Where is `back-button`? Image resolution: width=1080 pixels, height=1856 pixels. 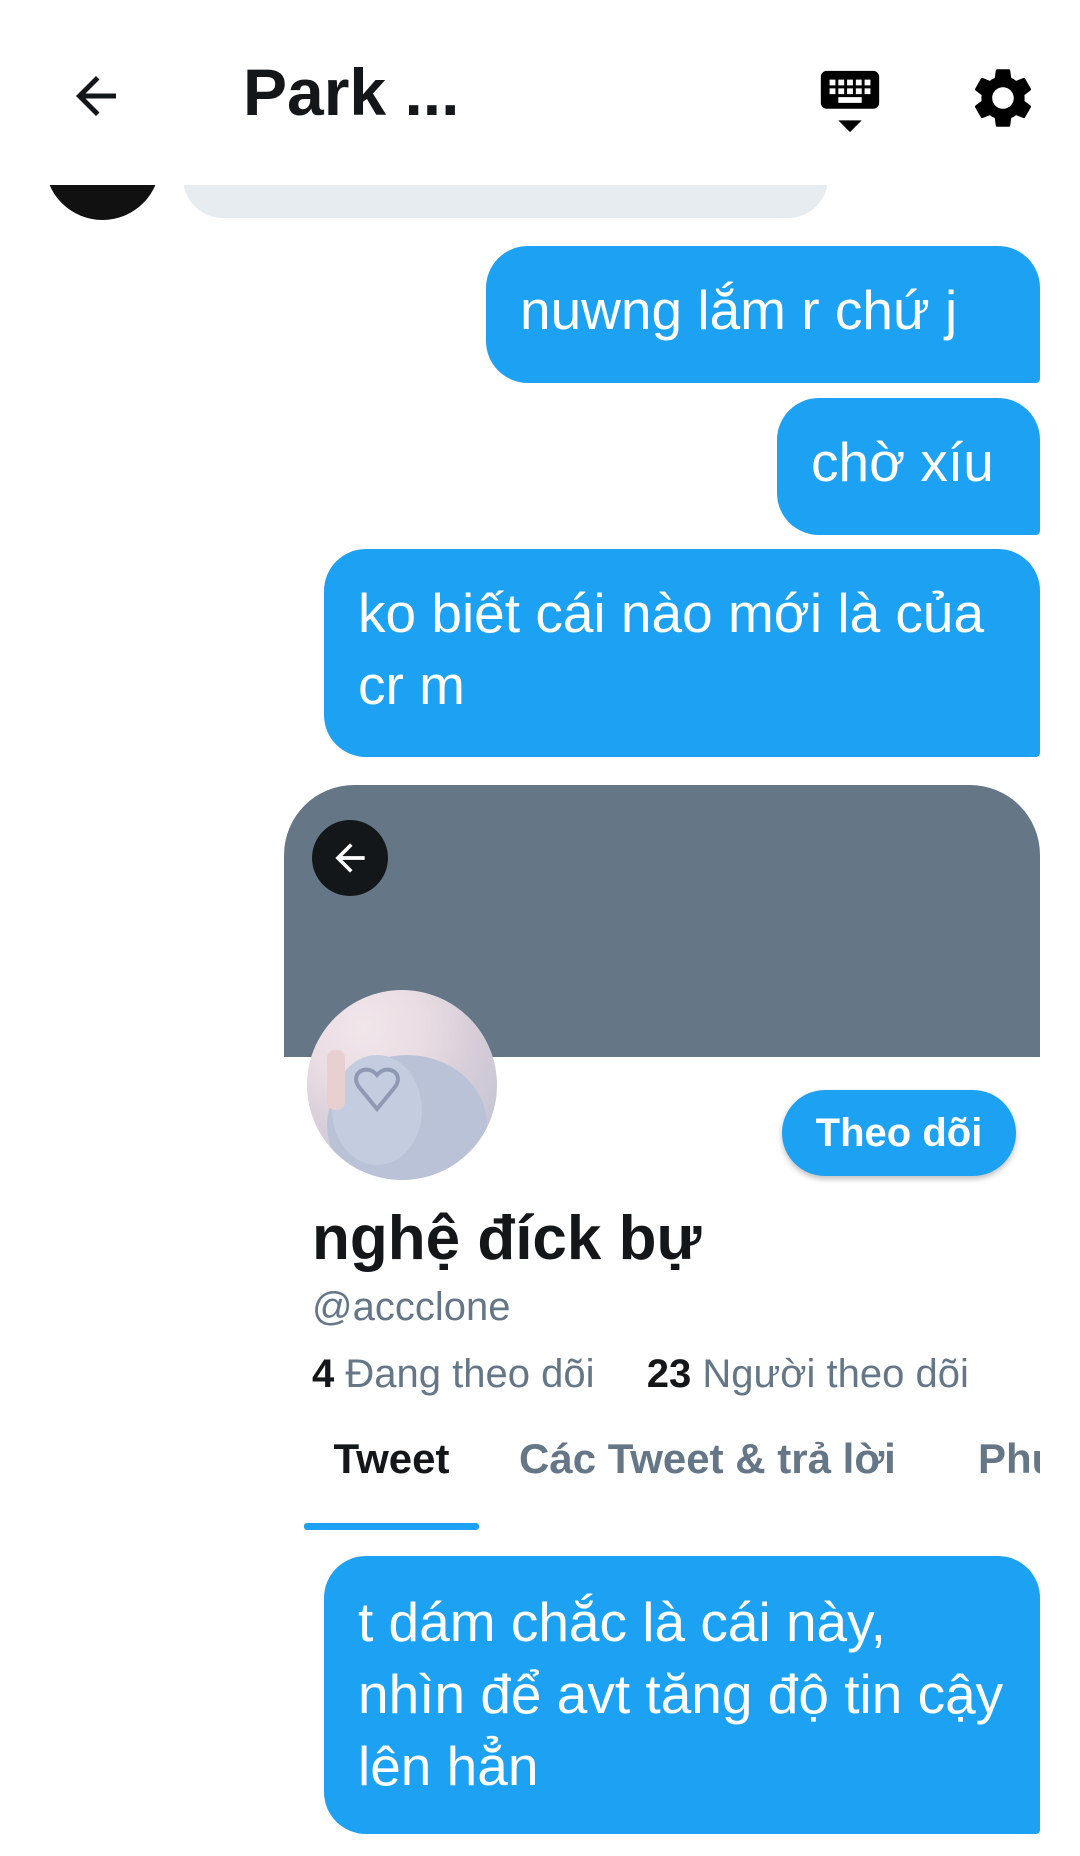
back-button is located at coordinates (96, 96).